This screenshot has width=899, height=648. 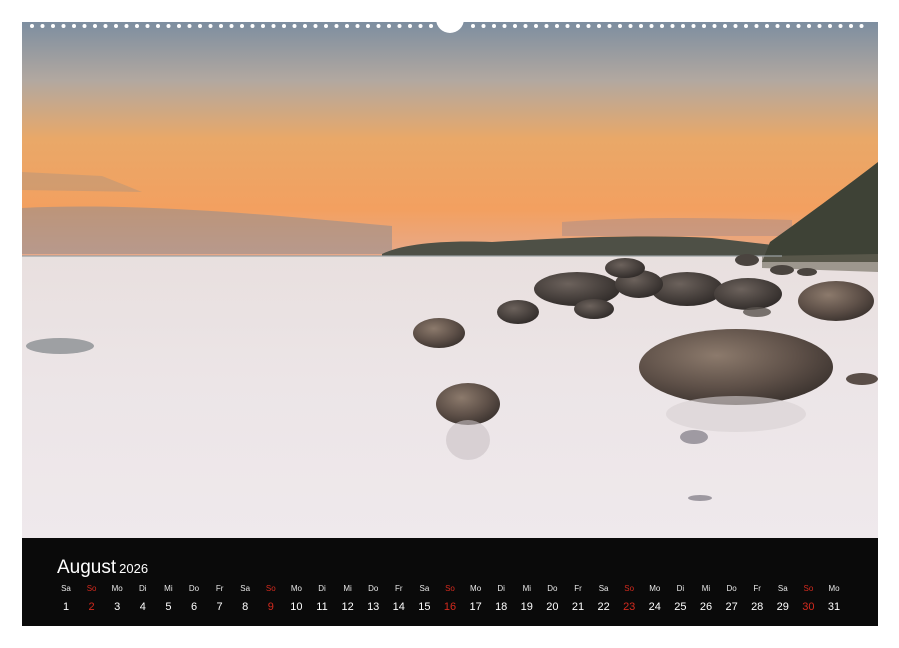 What do you see at coordinates (142, 607) in the screenshot?
I see `day-number: 4` at bounding box center [142, 607].